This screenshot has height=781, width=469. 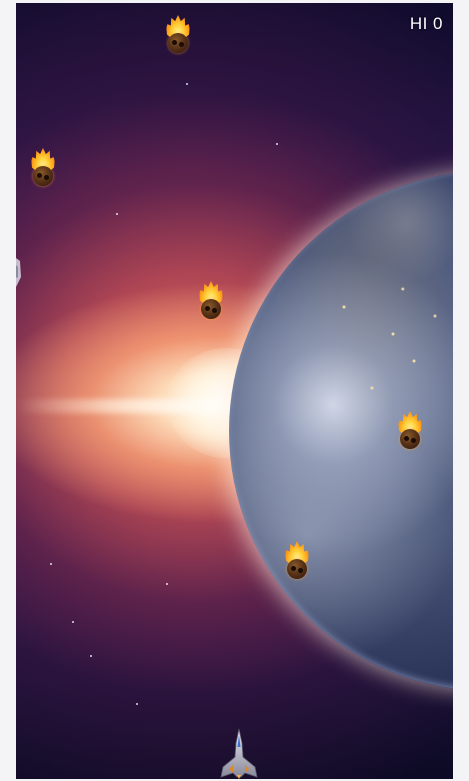 I want to click on spaceship-icon, so click(x=239, y=753).